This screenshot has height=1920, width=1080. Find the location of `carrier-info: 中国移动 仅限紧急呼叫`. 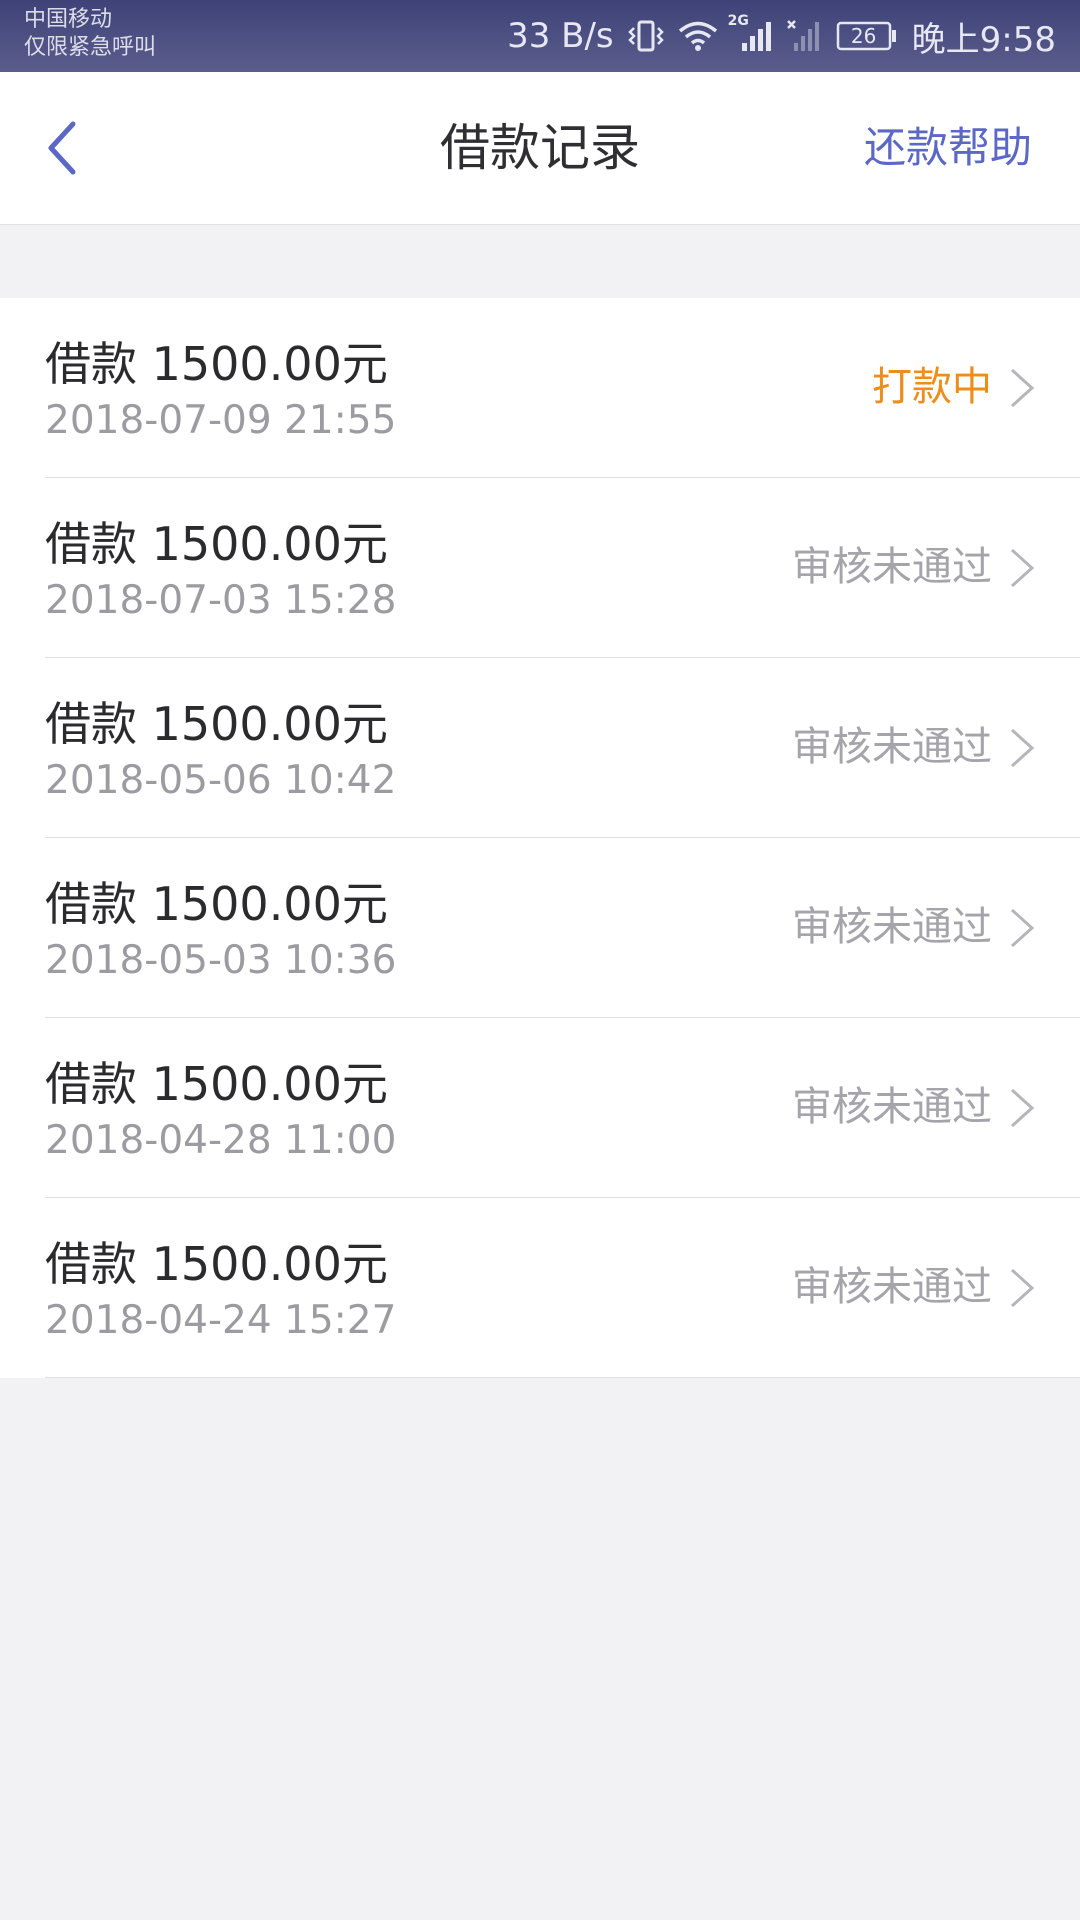

carrier-info: 中国移动 仅限紧急呼叫 is located at coordinates (90, 34).